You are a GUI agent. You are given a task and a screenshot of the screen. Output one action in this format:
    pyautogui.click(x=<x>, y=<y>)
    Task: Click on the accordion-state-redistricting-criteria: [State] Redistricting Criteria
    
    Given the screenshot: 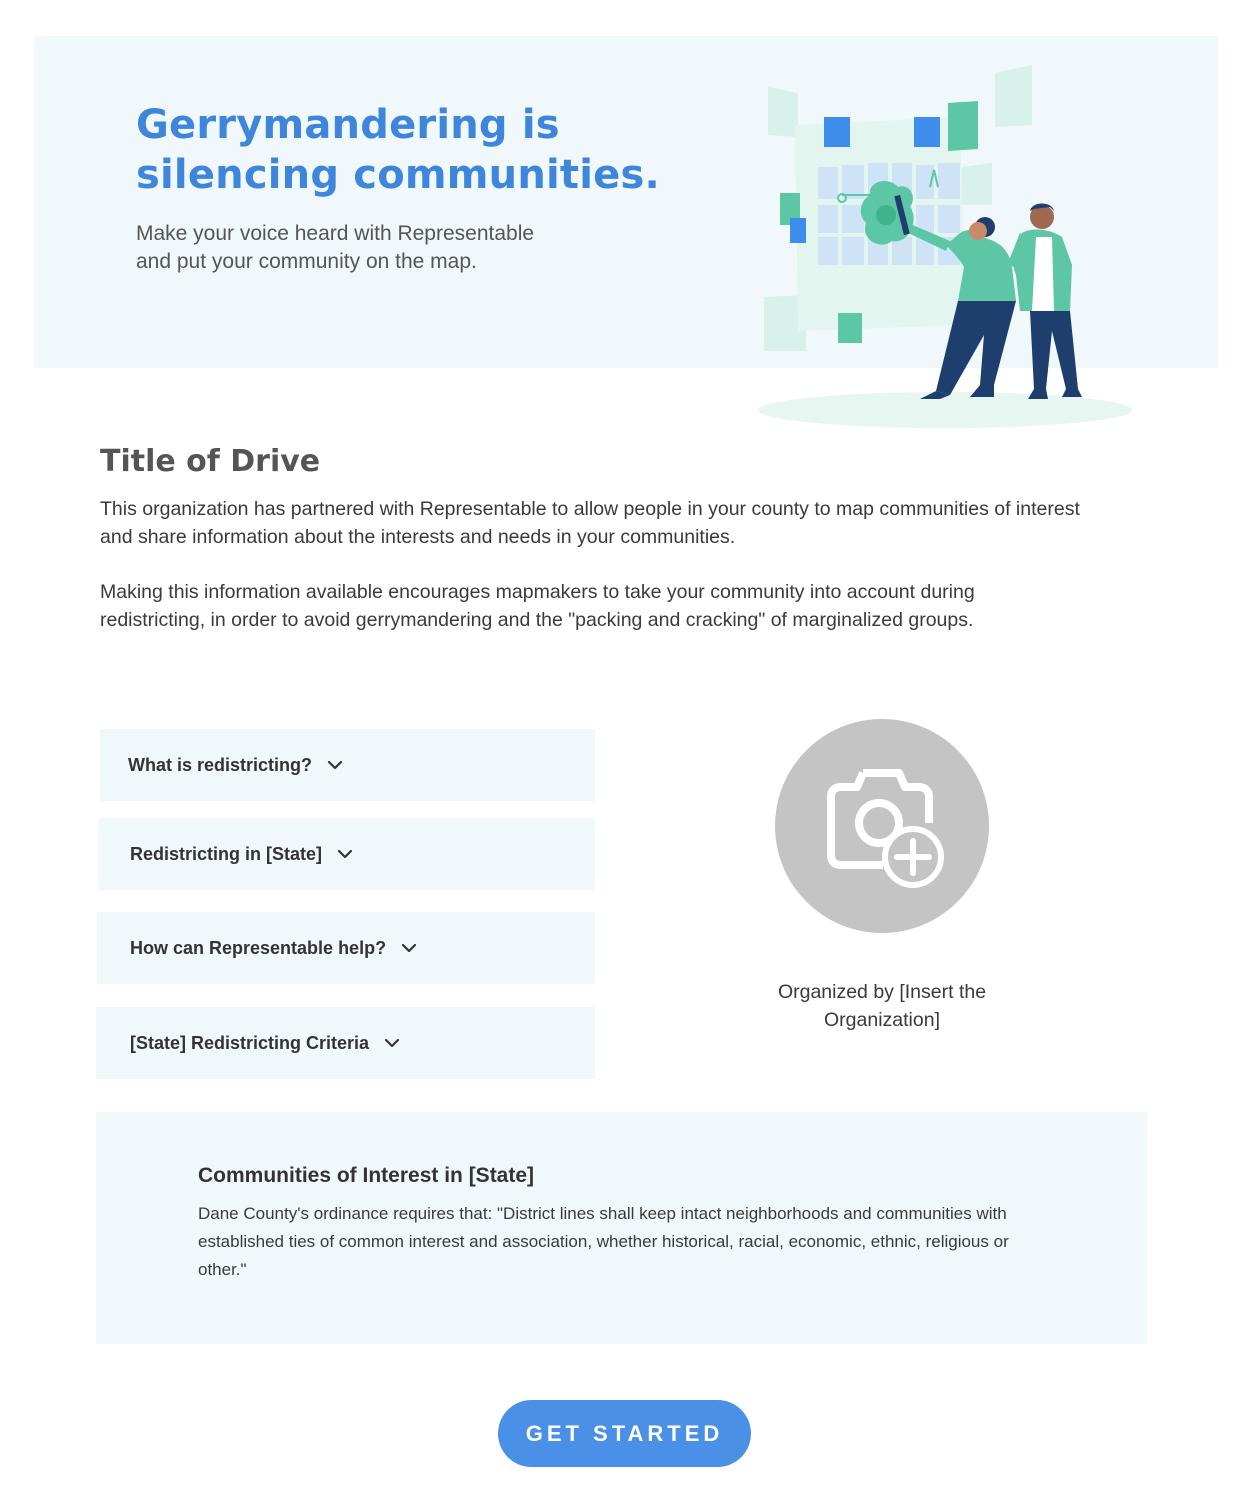 What is the action you would take?
    pyautogui.click(x=345, y=1043)
    